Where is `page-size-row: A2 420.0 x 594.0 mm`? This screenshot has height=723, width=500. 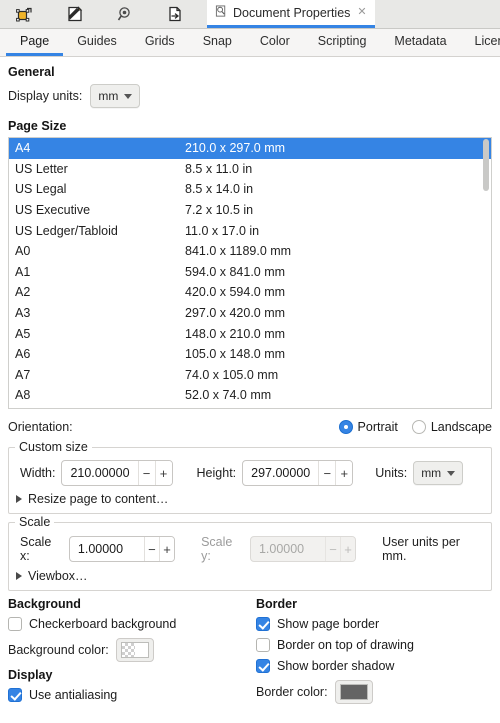
page-size-row: A2 420.0 x 594.0 mm is located at coordinates (250, 292).